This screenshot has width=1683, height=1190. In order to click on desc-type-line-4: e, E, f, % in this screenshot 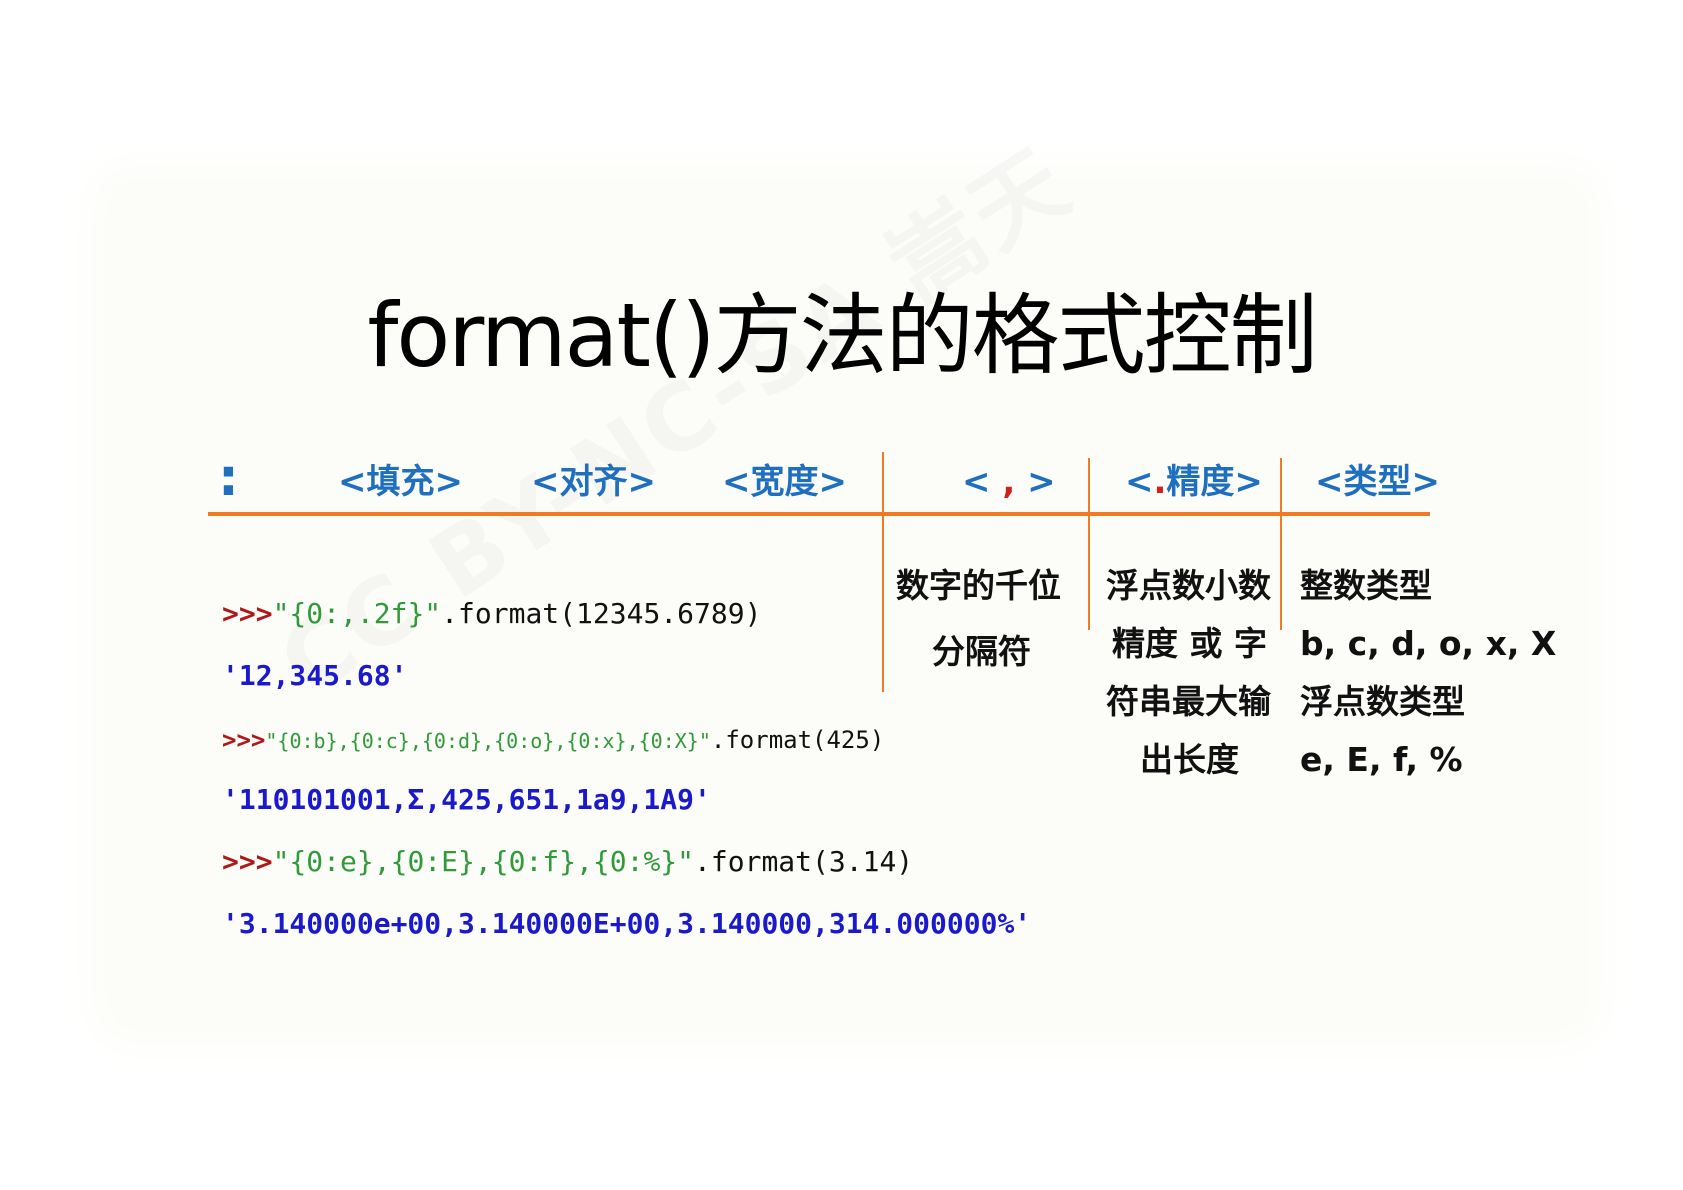, I will do `click(1381, 759)`.